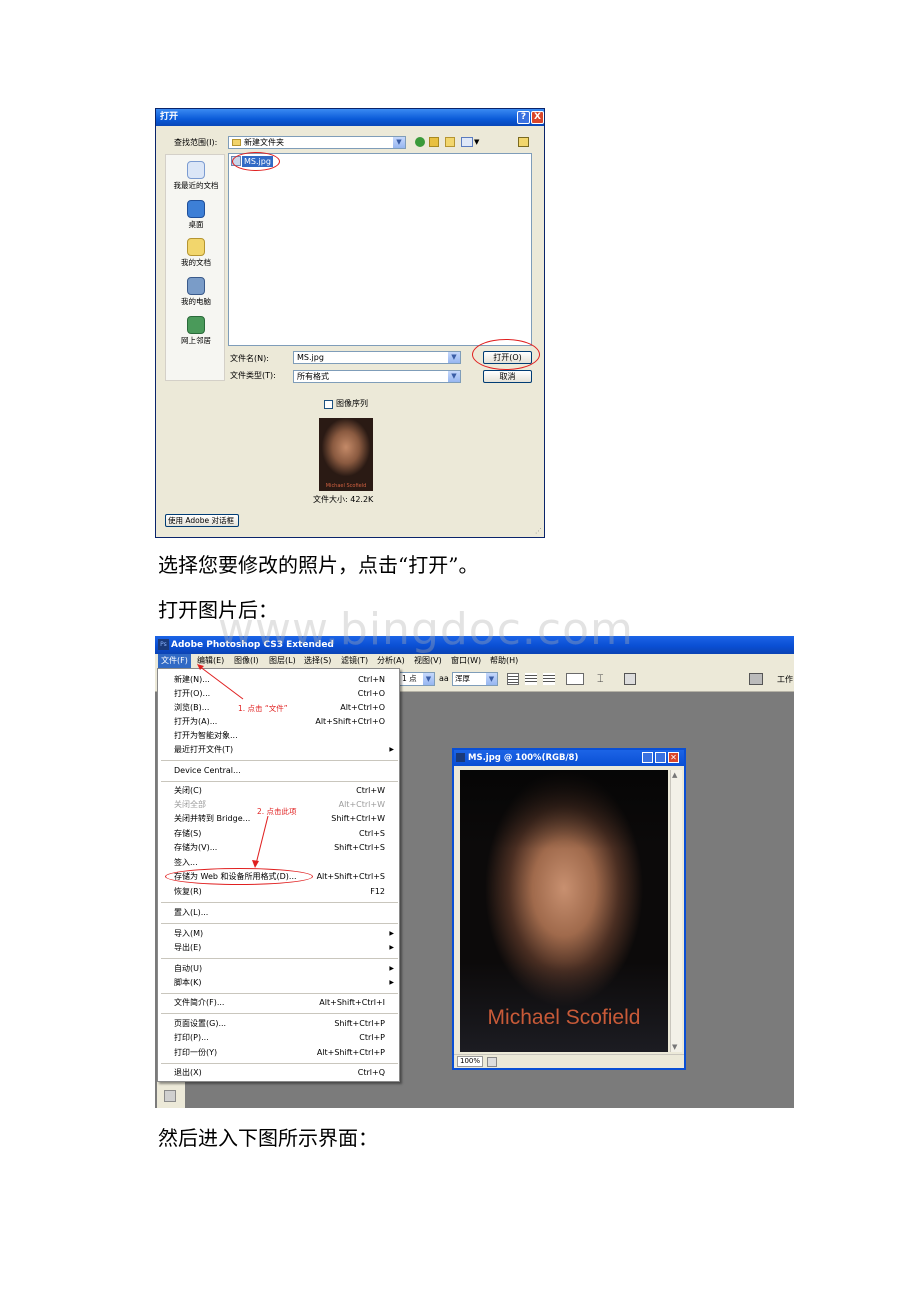 This screenshot has height=1302, width=920. I want to click on my-documents-icon, so click(196, 247).